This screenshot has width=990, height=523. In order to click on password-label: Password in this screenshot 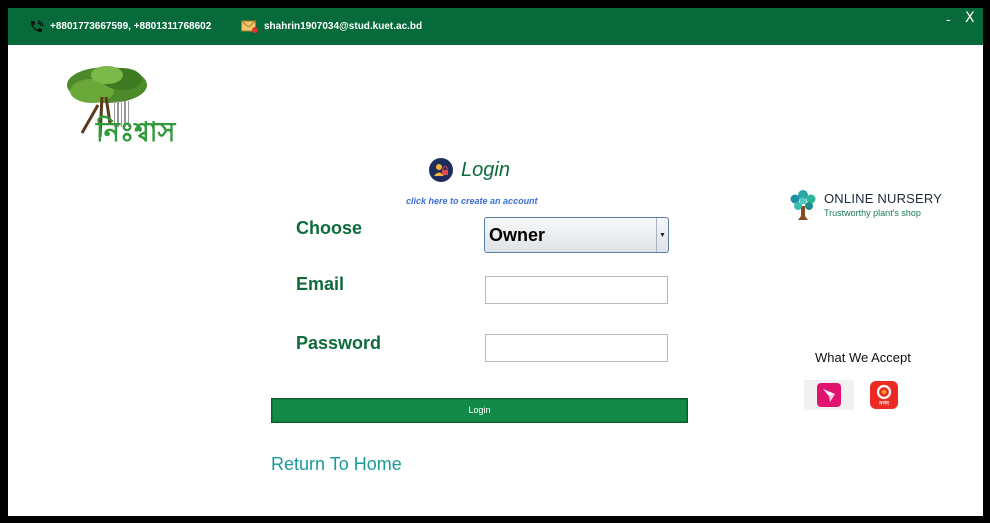, I will do `click(339, 343)`.